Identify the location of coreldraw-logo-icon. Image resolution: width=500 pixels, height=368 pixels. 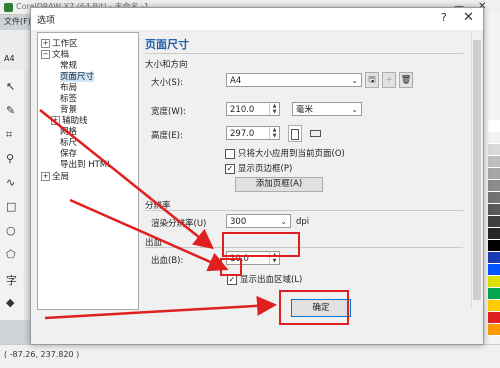
(8, 7).